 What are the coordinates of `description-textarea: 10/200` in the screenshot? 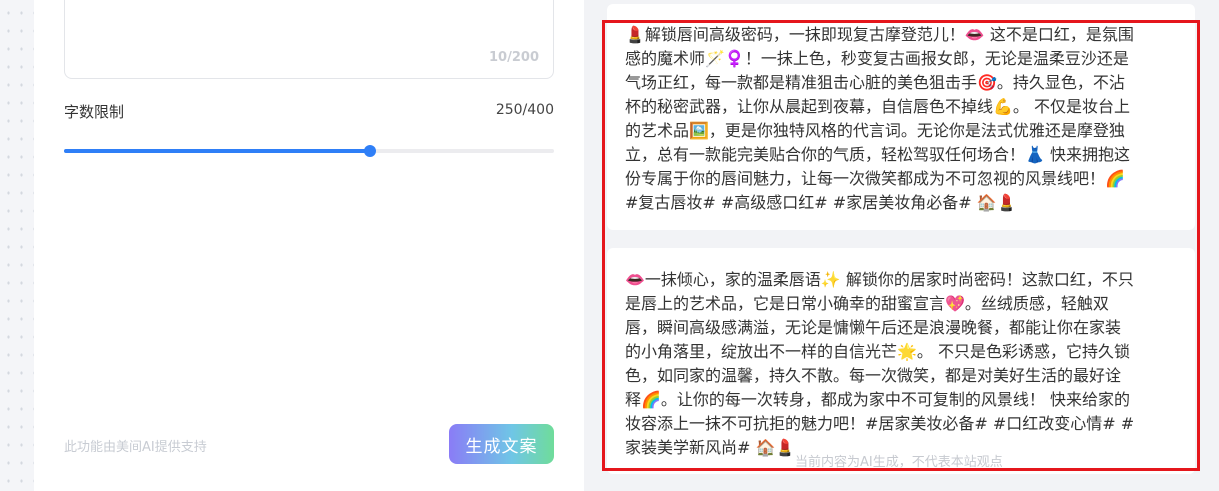 It's located at (309, 39).